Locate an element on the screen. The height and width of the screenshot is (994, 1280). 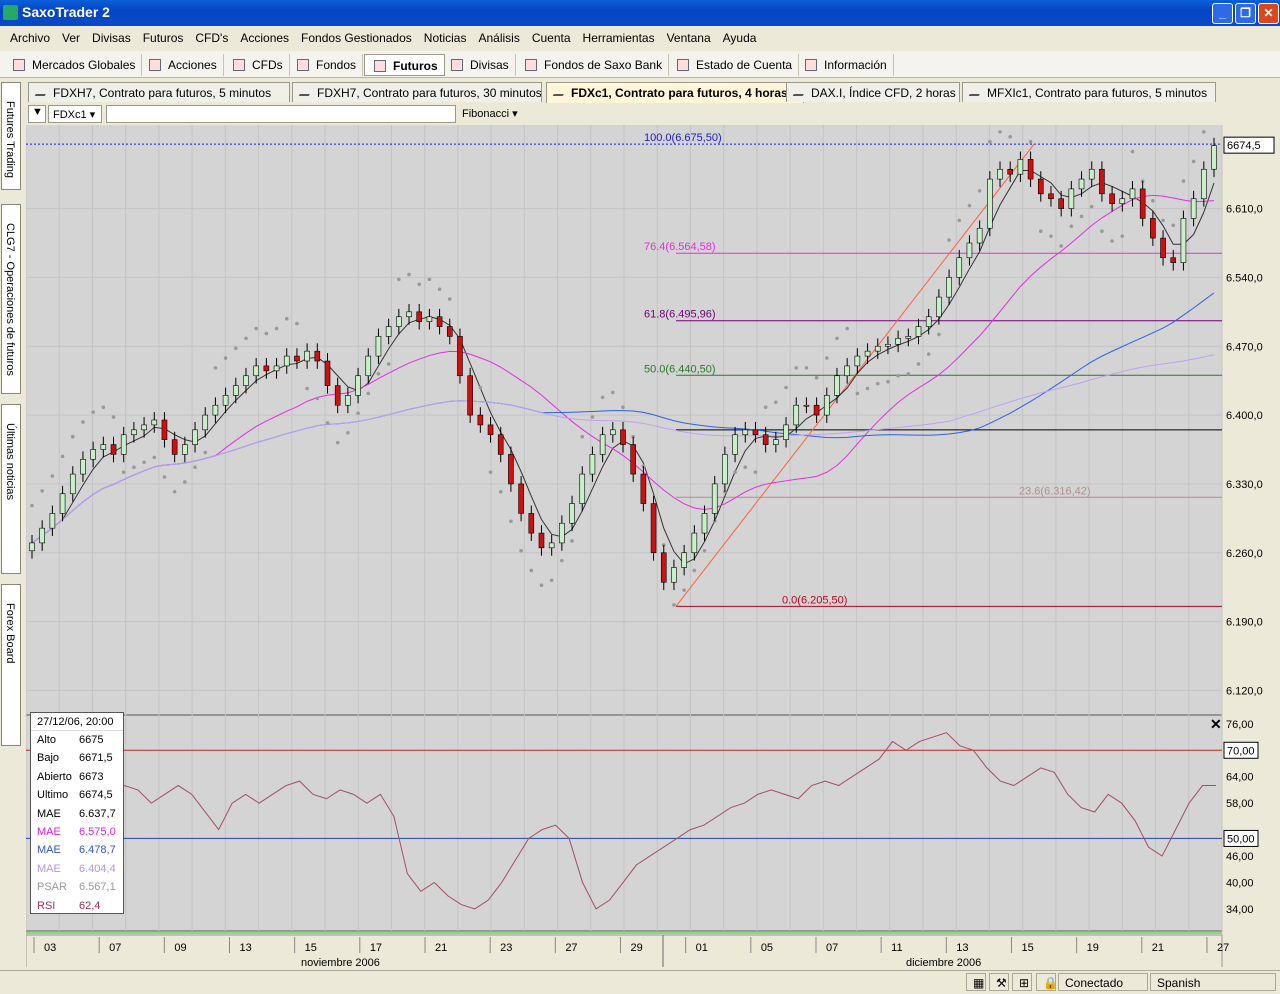
sidebar-tab-1: CLG7 - Operaciones de futuros is located at coordinates (11, 299).